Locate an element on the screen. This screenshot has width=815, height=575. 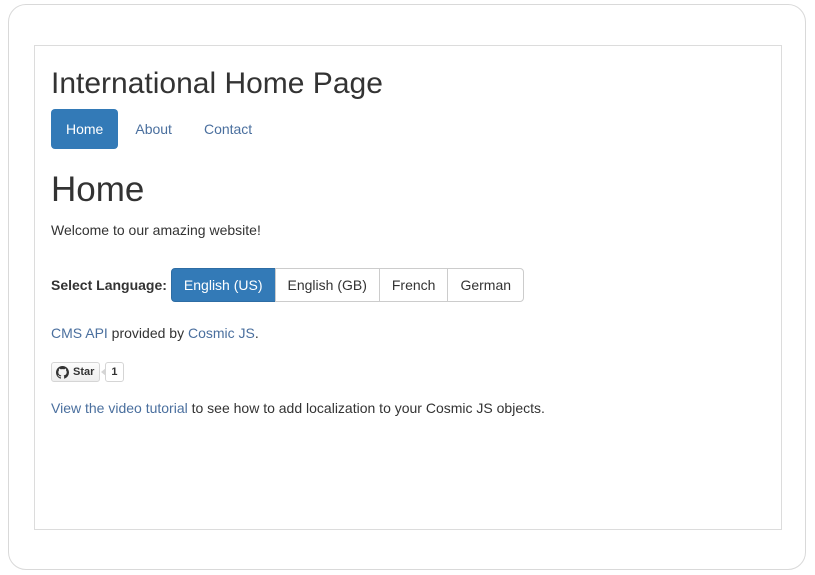
cms-api-link: CMS API is located at coordinates (79, 333).